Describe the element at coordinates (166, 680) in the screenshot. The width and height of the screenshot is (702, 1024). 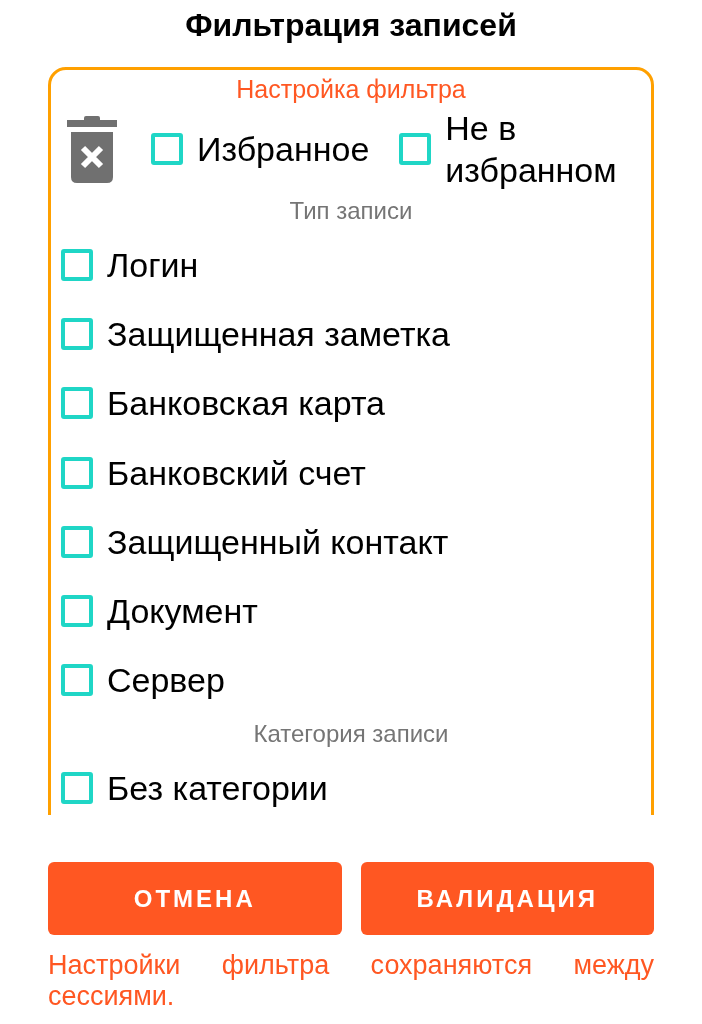
I see `checkbox-label: Сервер` at that location.